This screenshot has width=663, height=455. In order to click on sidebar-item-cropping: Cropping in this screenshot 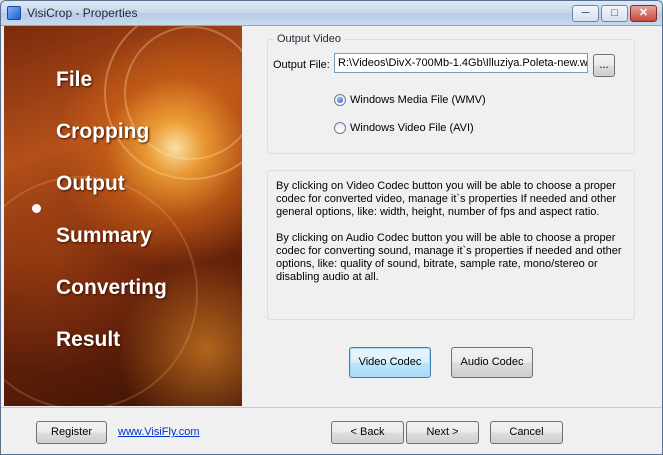, I will do `click(103, 131)`.